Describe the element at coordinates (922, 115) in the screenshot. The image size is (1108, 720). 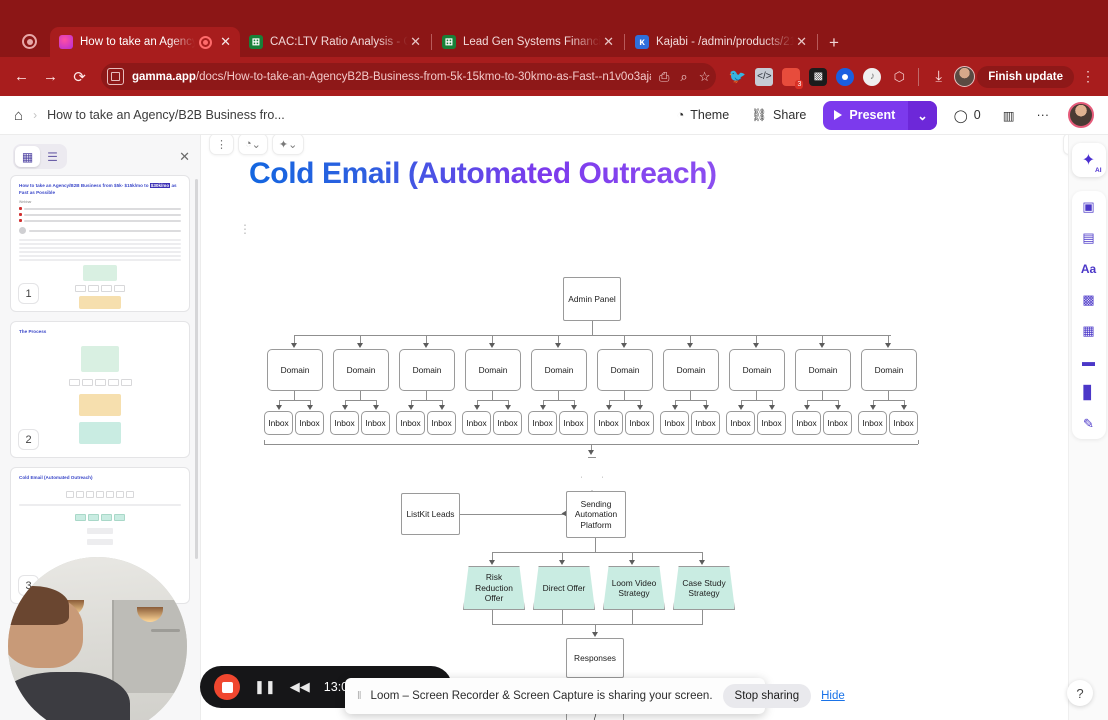
I see `present-dropdown-caret-icon: ⌄` at that location.